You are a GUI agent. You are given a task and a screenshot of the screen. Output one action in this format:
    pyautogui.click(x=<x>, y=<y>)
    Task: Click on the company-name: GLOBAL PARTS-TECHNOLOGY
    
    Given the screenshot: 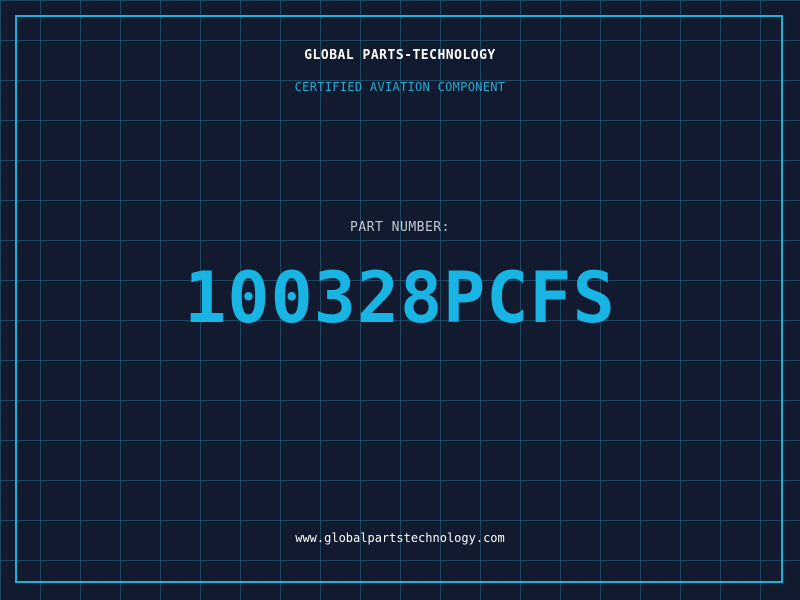 What is the action you would take?
    pyautogui.click(x=400, y=55)
    